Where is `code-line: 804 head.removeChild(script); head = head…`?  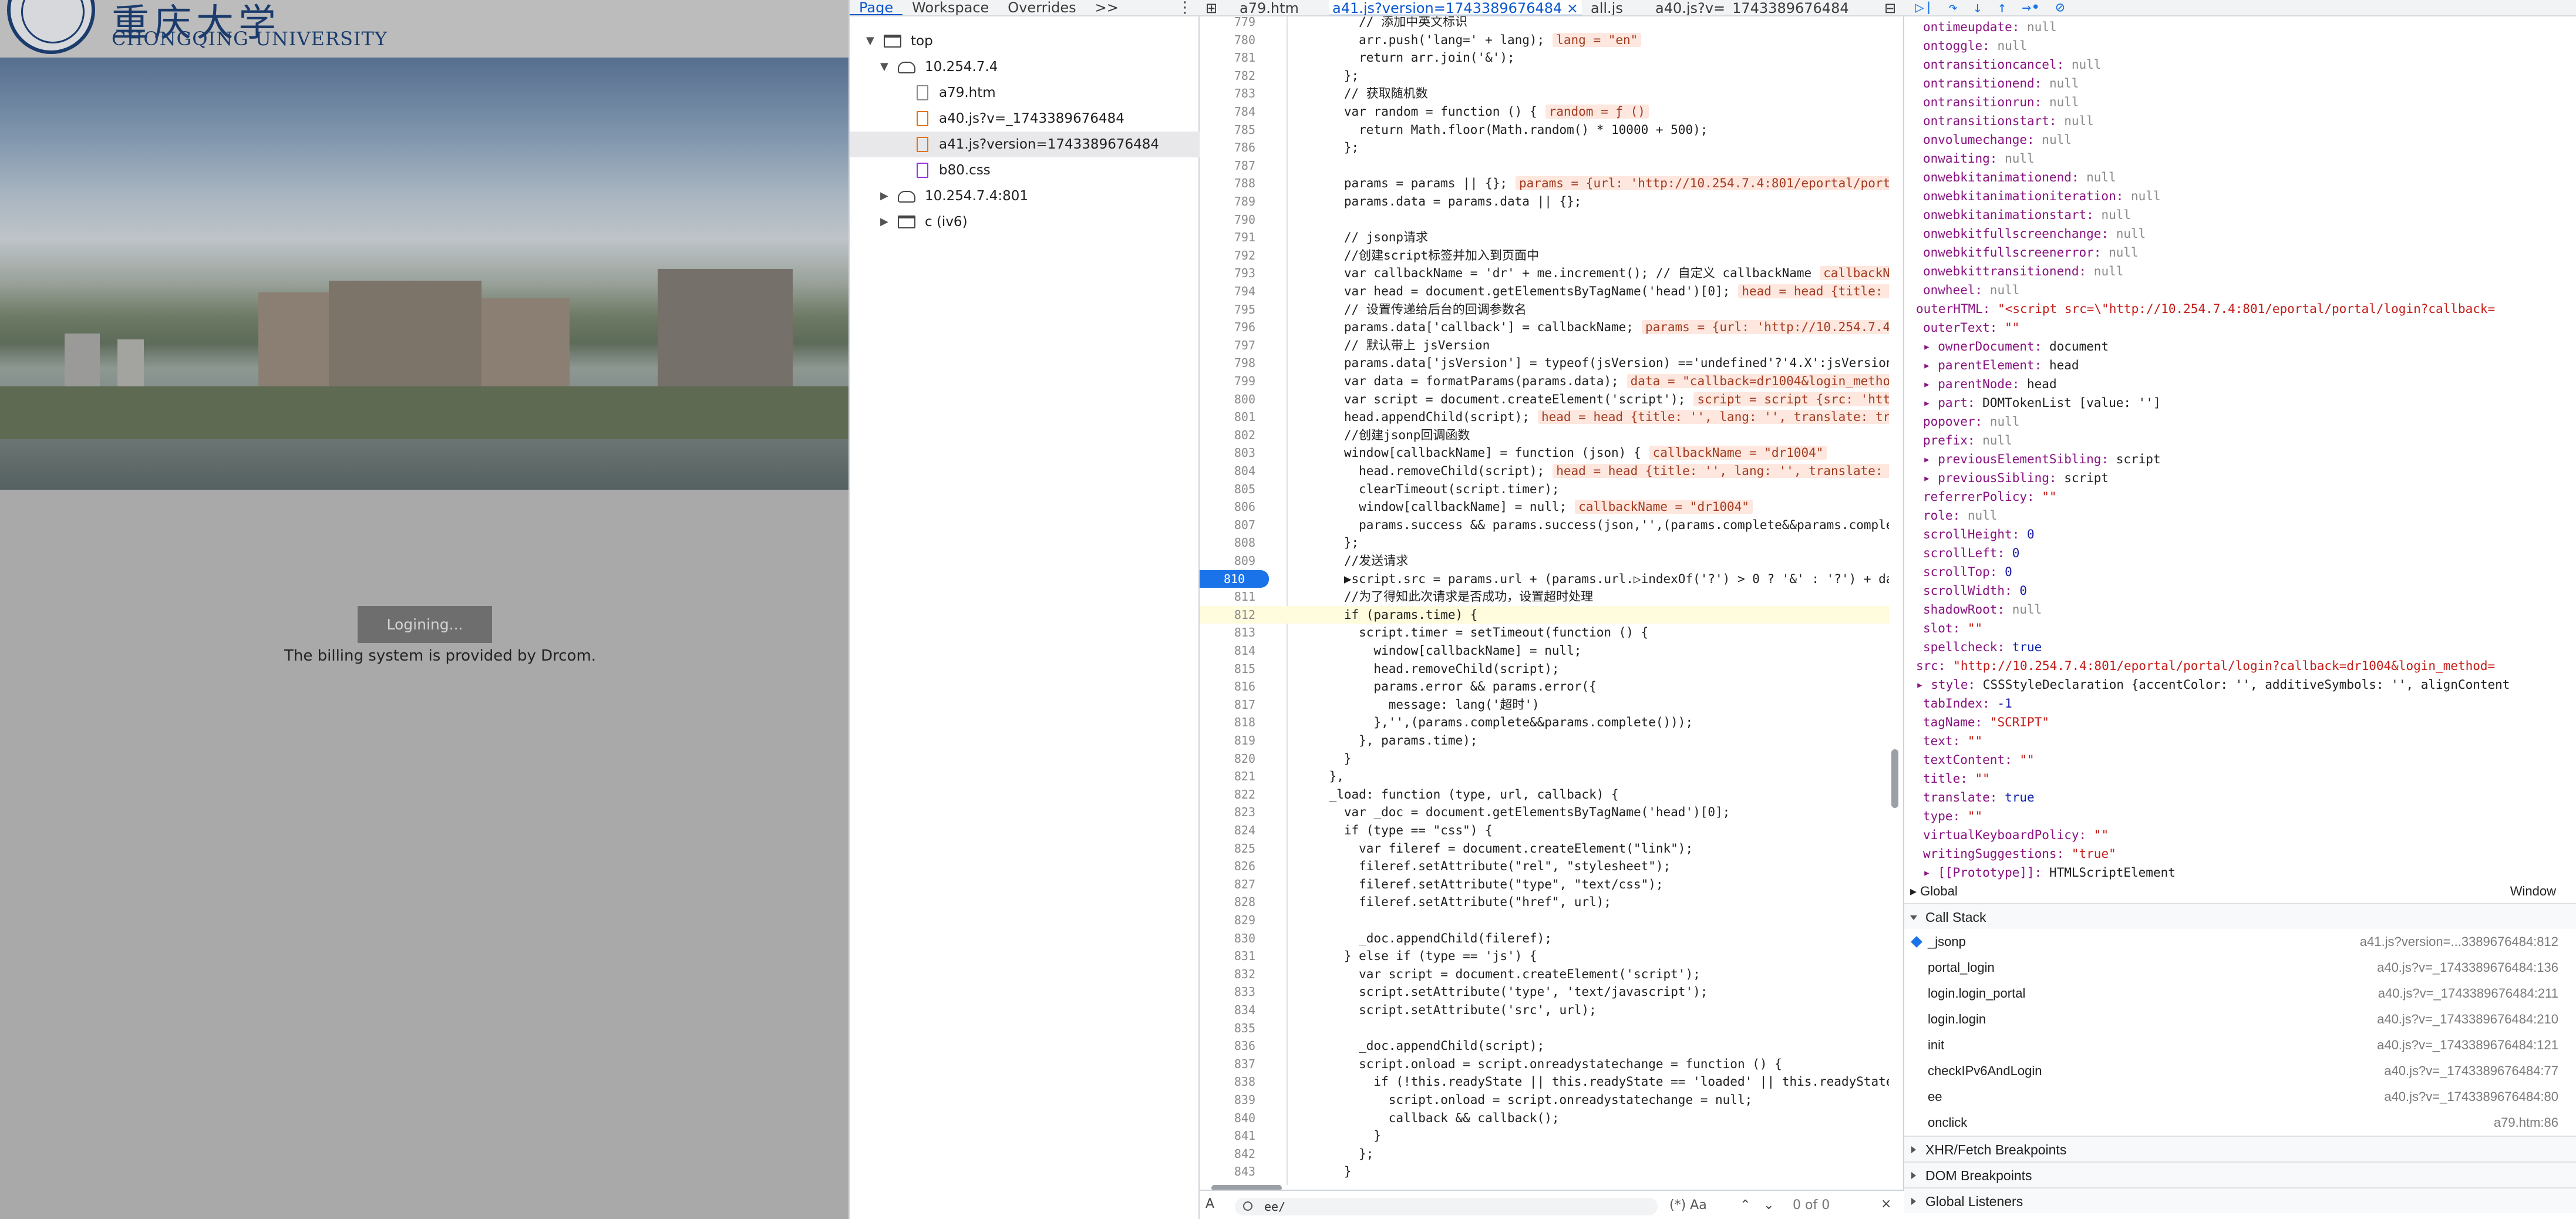 code-line: 804 head.removeChild(script); head = head… is located at coordinates (1545, 471).